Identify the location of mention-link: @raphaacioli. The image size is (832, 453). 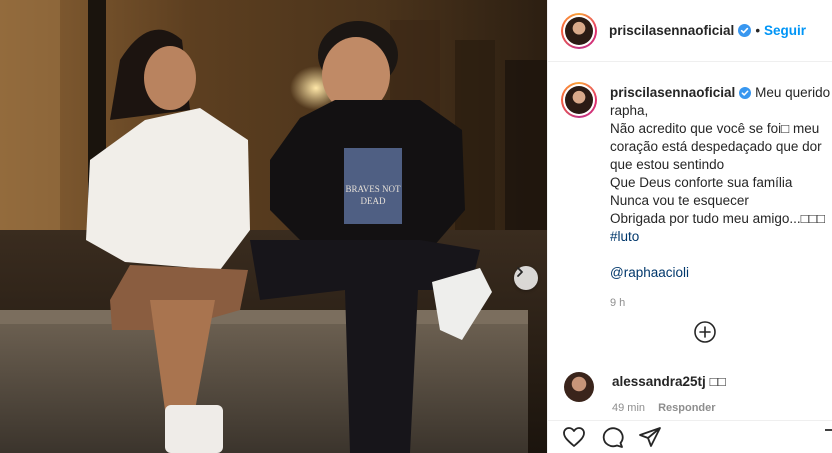
(720, 273).